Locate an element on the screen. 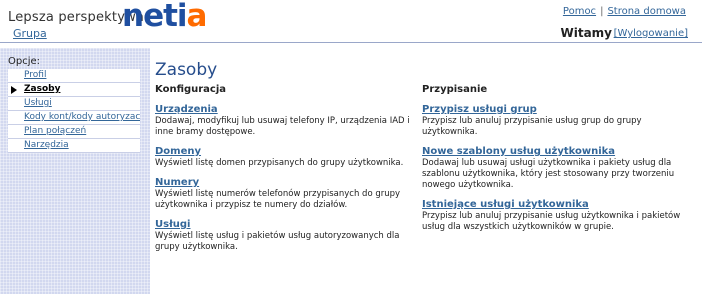 The height and width of the screenshot is (294, 702). sidebar-item-label: Plan połączeń is located at coordinates (55, 131).